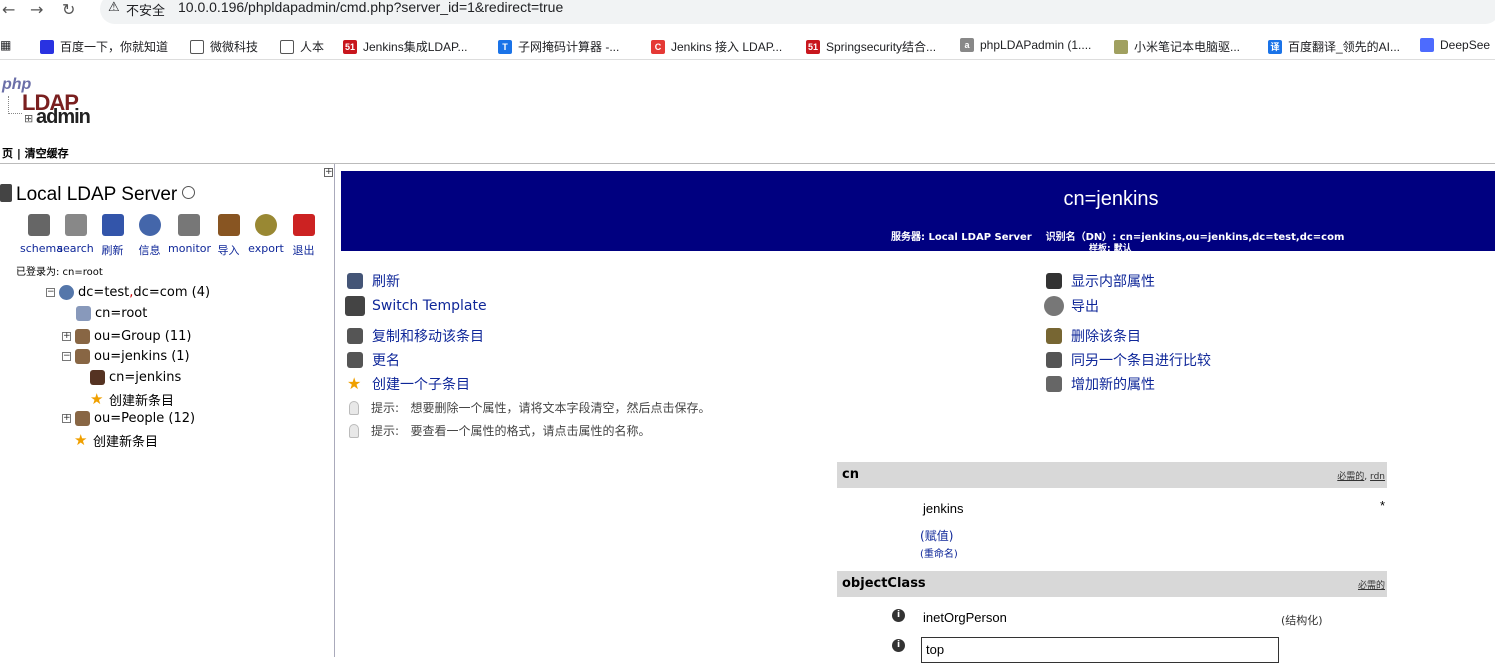 This screenshot has height=663, width=1495. What do you see at coordinates (75, 236) in the screenshot?
I see `tool-search: search` at bounding box center [75, 236].